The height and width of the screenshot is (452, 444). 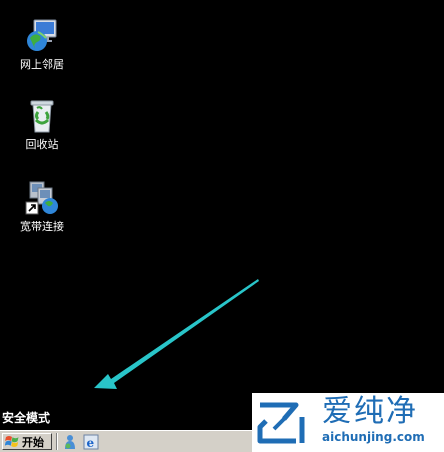 I want to click on recycle-bin-icon, so click(x=42, y=116).